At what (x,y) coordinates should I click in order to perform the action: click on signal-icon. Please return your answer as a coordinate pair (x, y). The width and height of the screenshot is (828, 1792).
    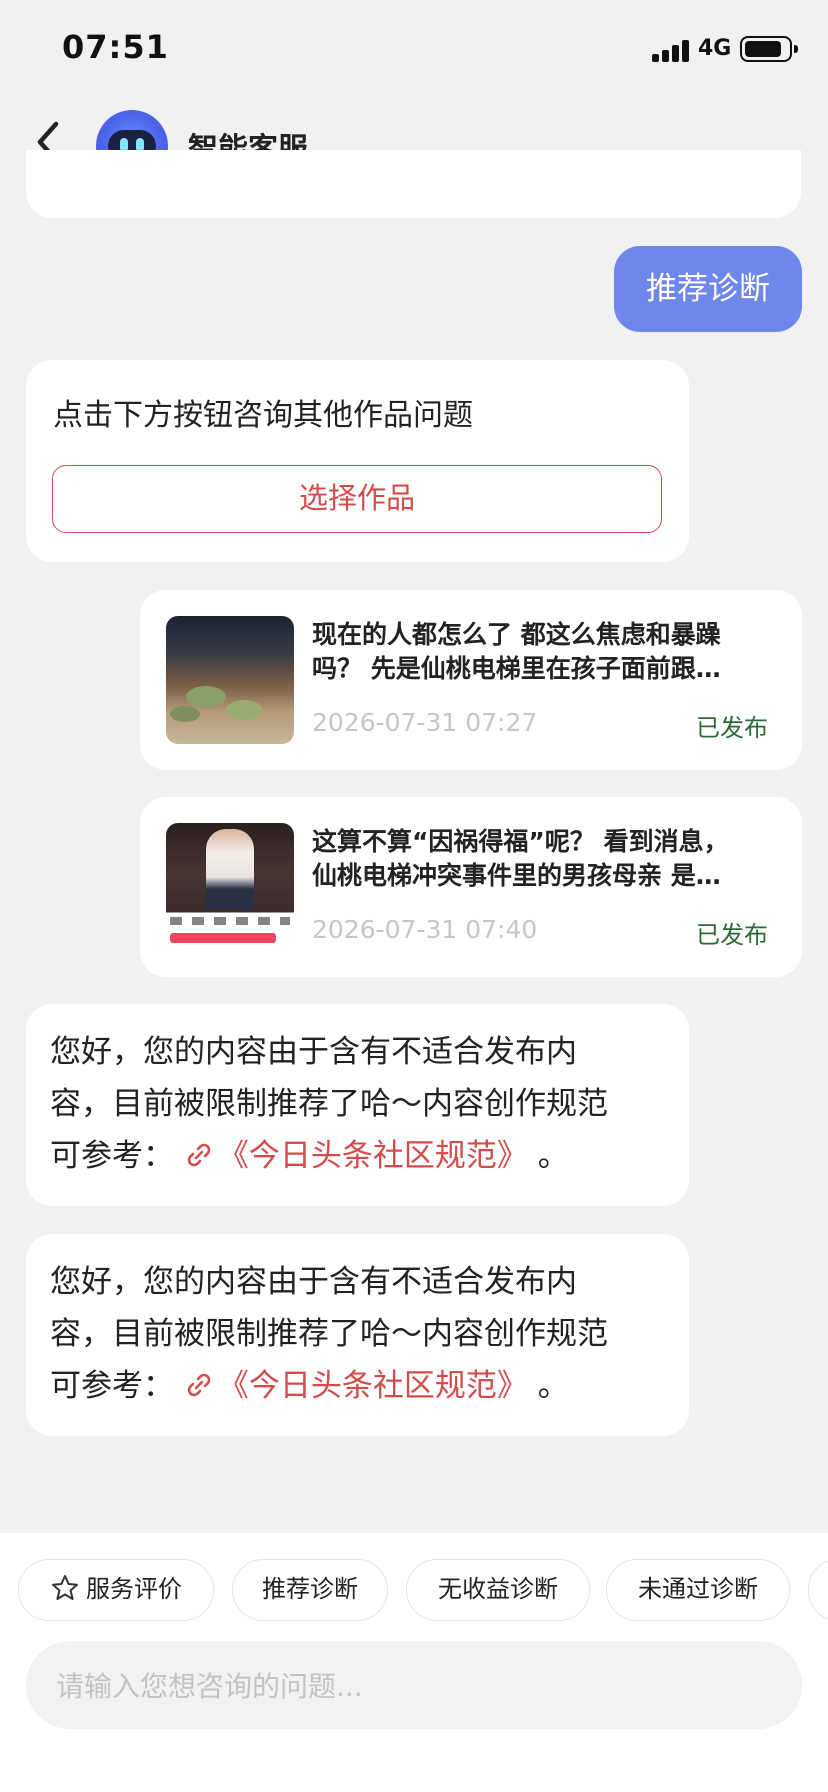
    Looking at the image, I should click on (671, 50).